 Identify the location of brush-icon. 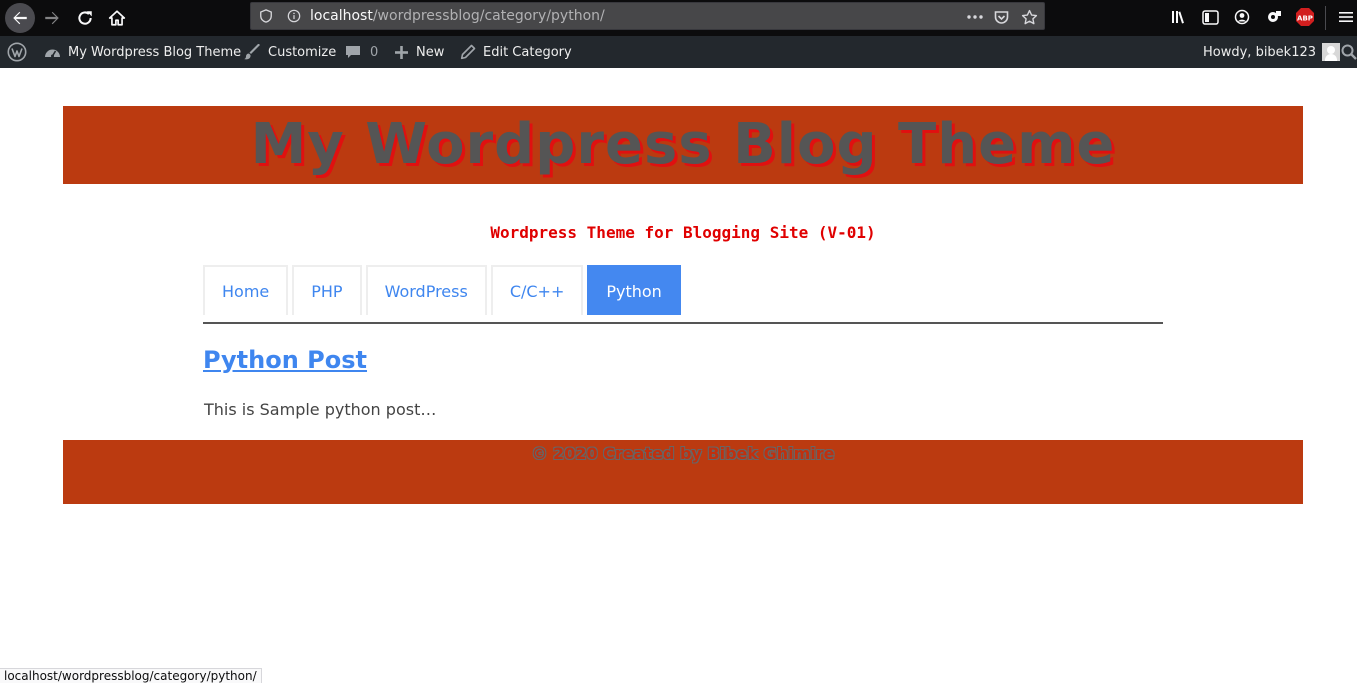
(252, 52).